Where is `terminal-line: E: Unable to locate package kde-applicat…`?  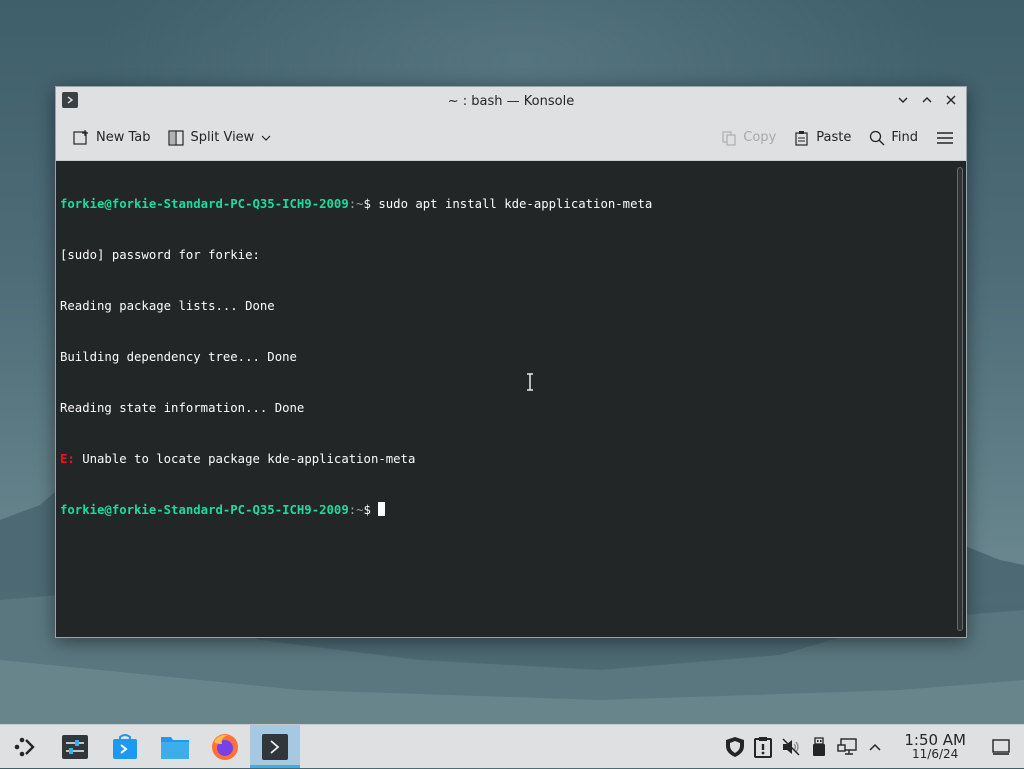
terminal-line: E: Unable to locate package kde-applicat… is located at coordinates (507, 459).